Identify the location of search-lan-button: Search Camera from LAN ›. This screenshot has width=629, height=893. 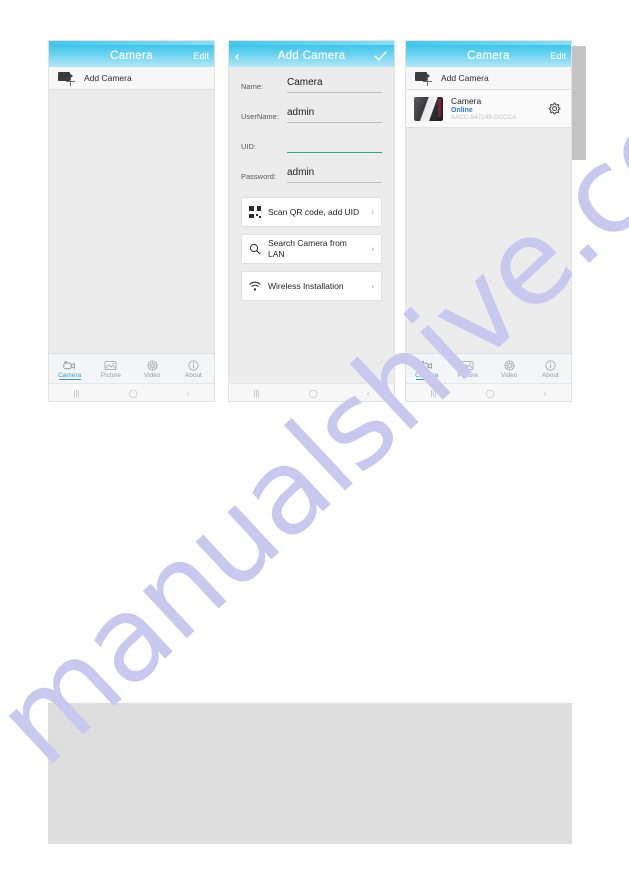
(311, 249).